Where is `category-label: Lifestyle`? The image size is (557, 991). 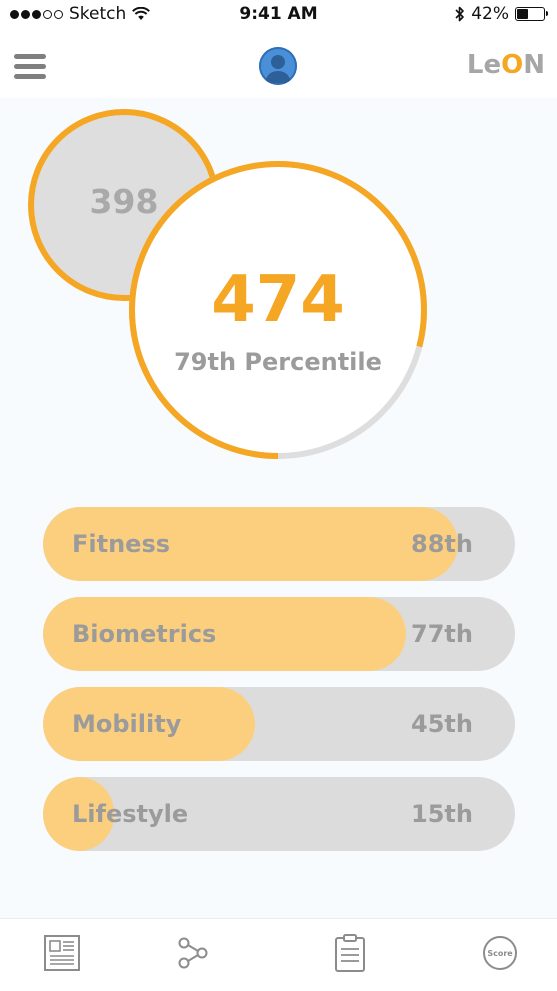 category-label: Lifestyle is located at coordinates (130, 814).